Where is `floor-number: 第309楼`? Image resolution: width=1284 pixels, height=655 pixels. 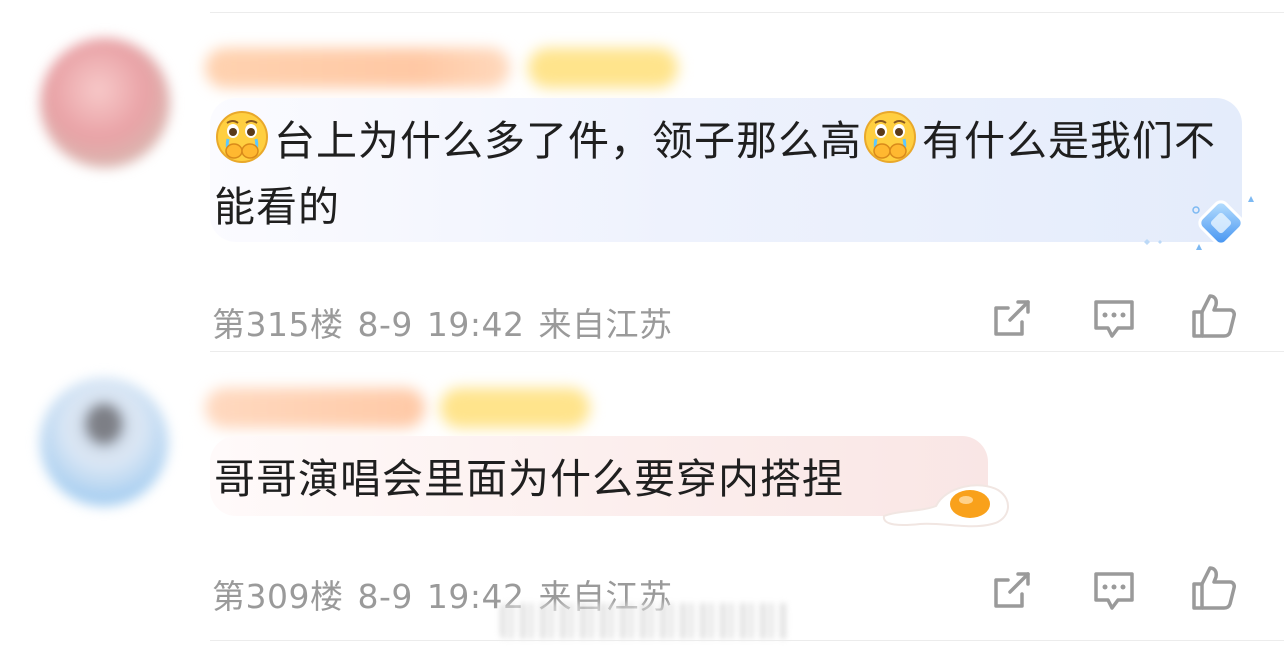
floor-number: 第309楼 is located at coordinates (278, 596).